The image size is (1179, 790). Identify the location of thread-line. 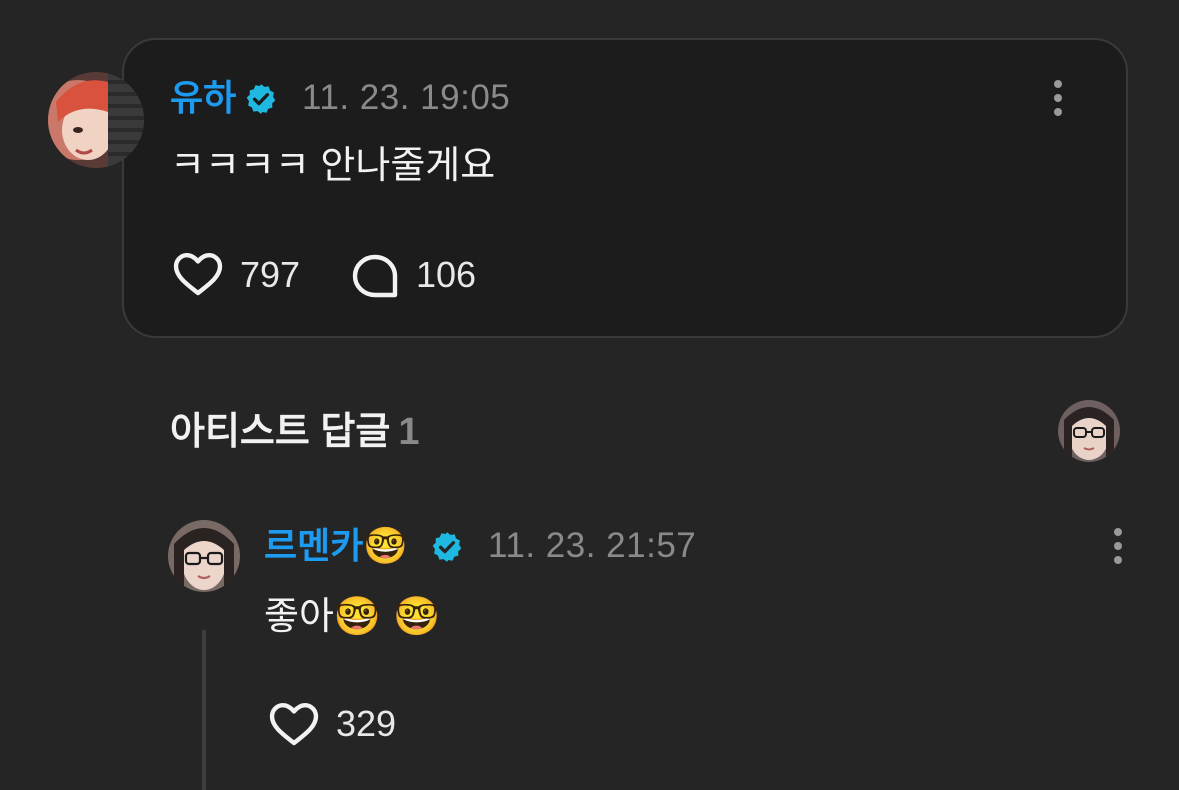
(204, 710).